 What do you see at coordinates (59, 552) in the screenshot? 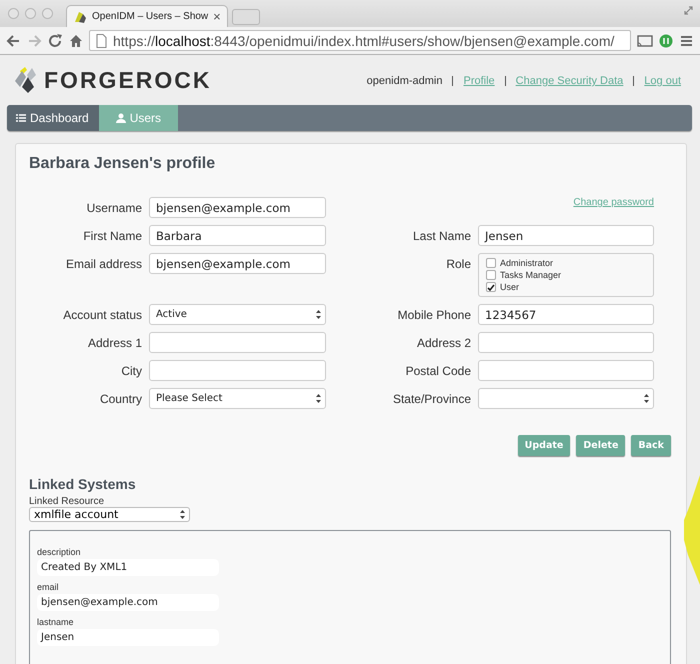
I see `attribute-label: description` at bounding box center [59, 552].